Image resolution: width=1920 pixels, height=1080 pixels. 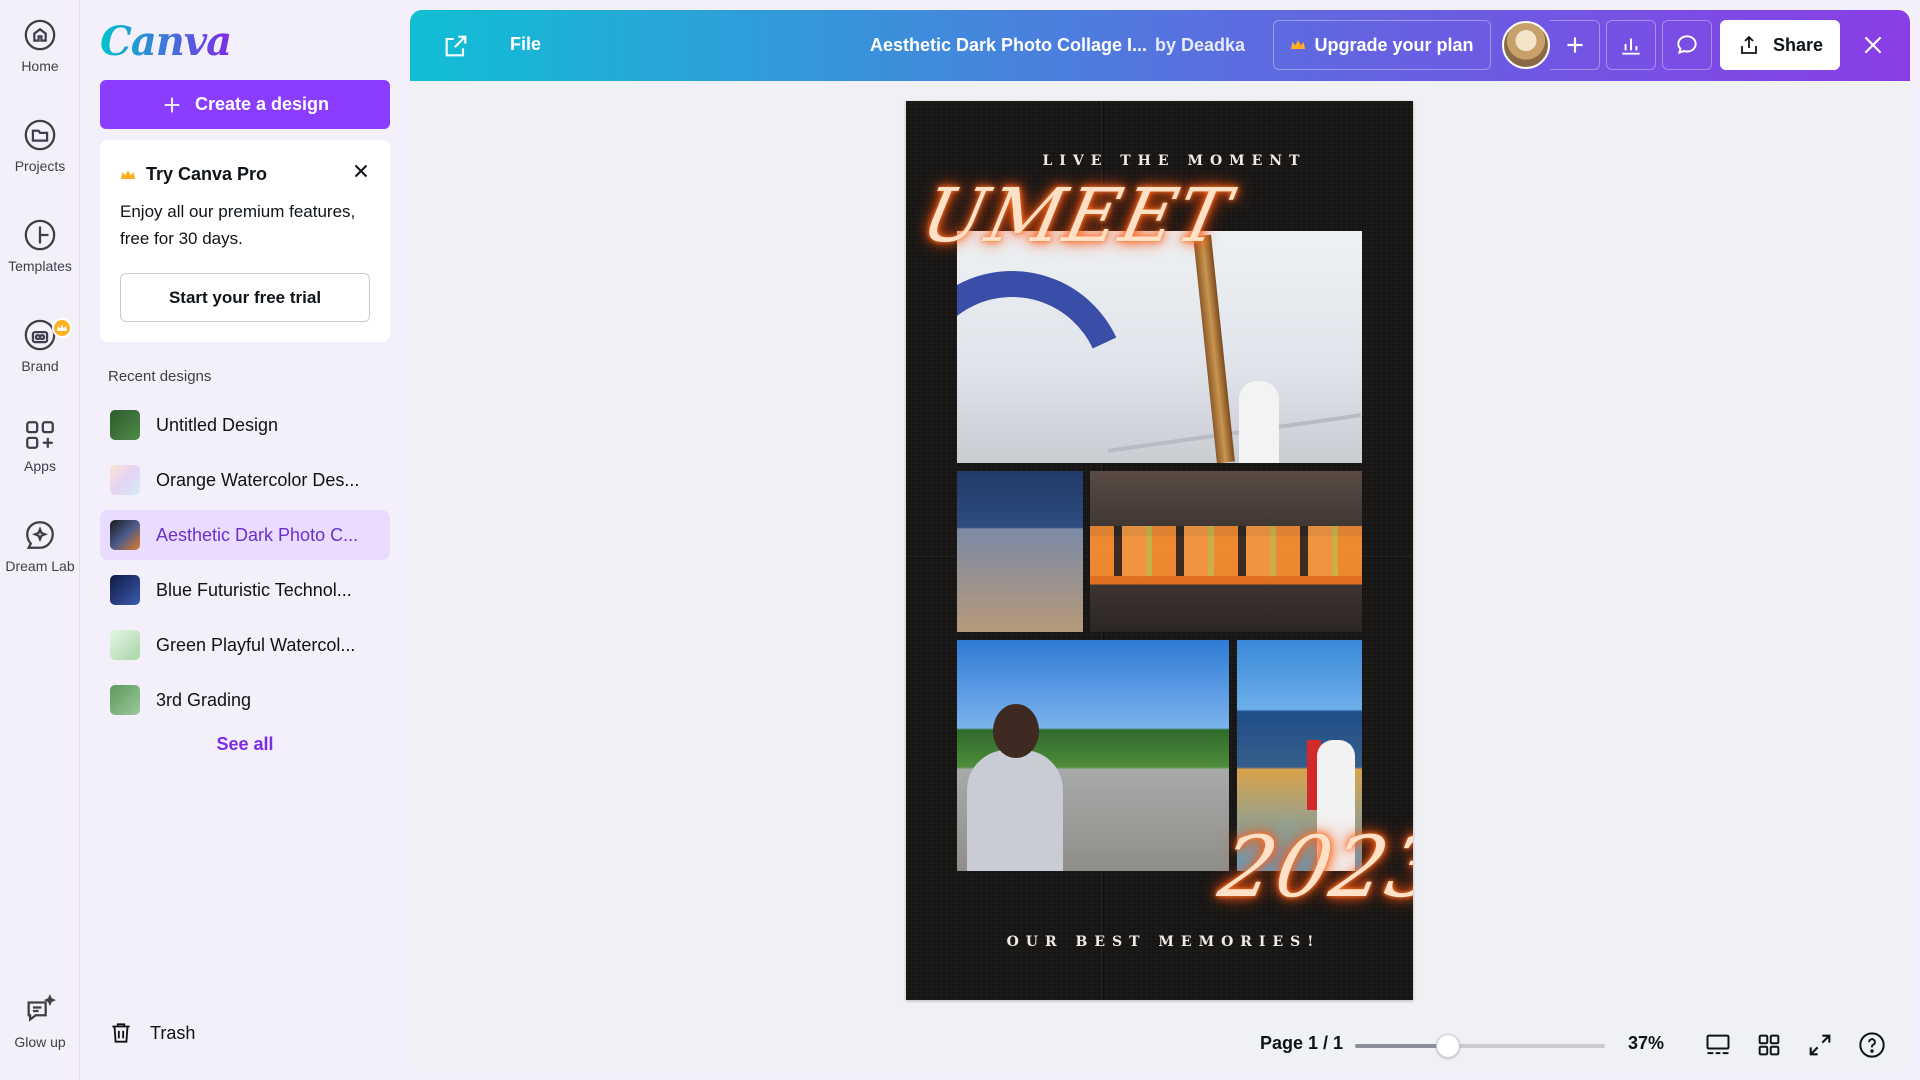 I want to click on bar-chart-icon, so click(x=1631, y=46).